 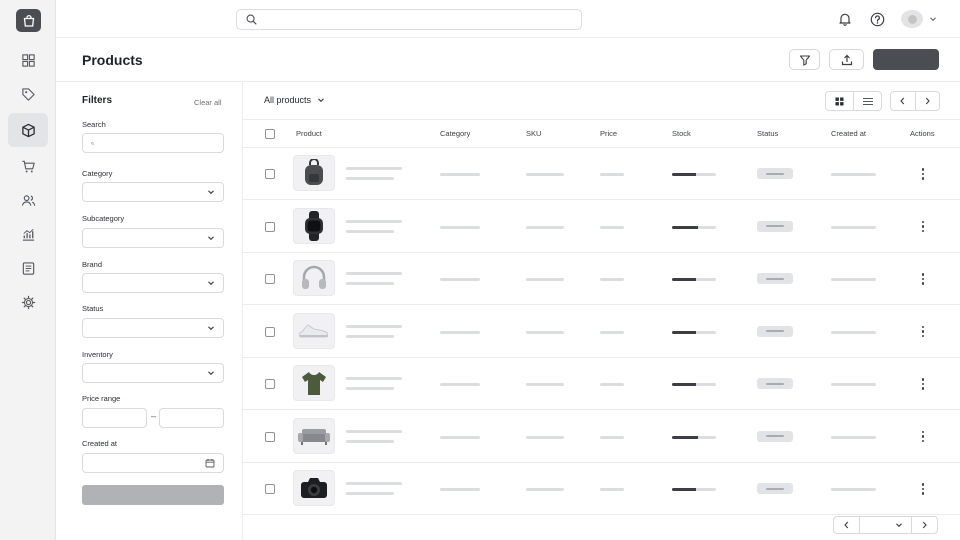 I want to click on help-button, so click(x=877, y=19).